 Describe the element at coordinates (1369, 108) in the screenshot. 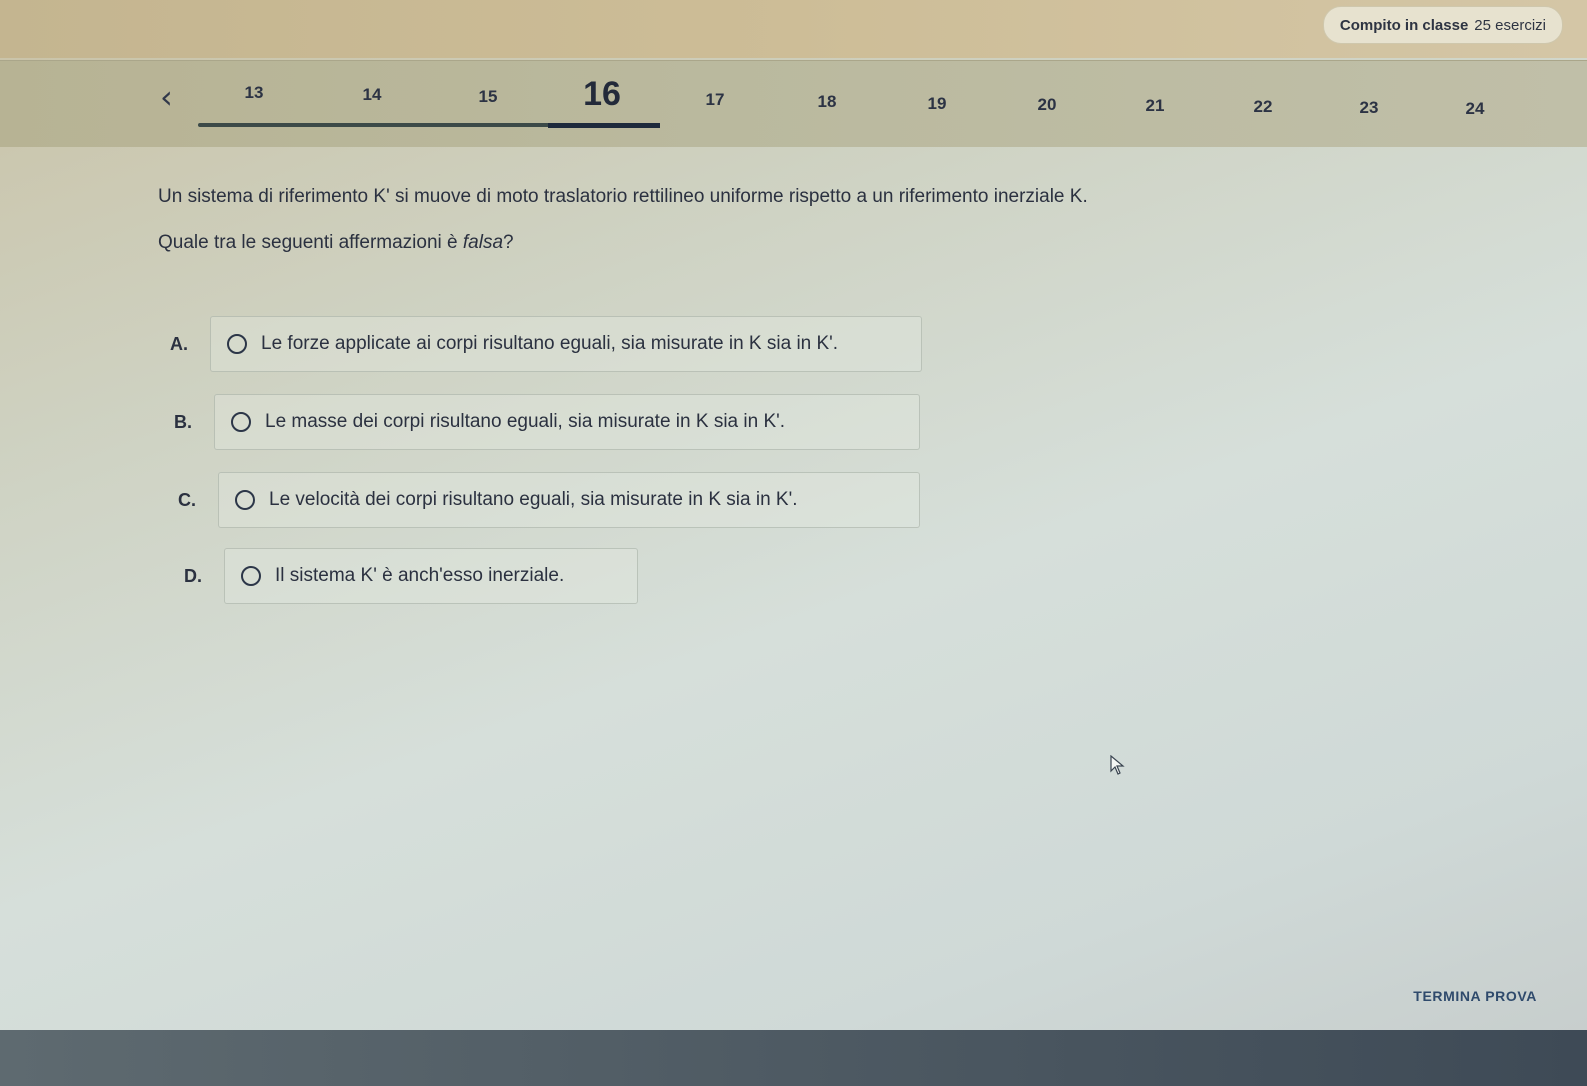

I see `nav-item-23: 23` at that location.